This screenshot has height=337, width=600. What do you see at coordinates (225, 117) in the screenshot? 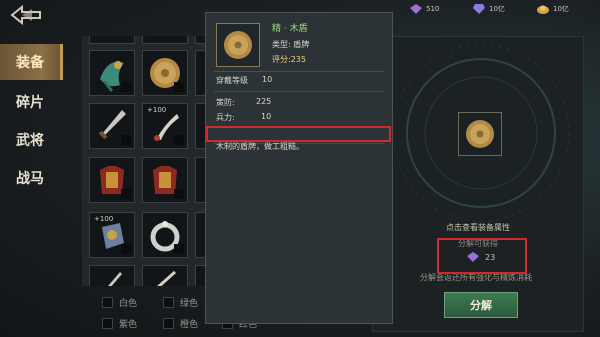
I see `stat-troops-label: 兵力:` at bounding box center [225, 117].